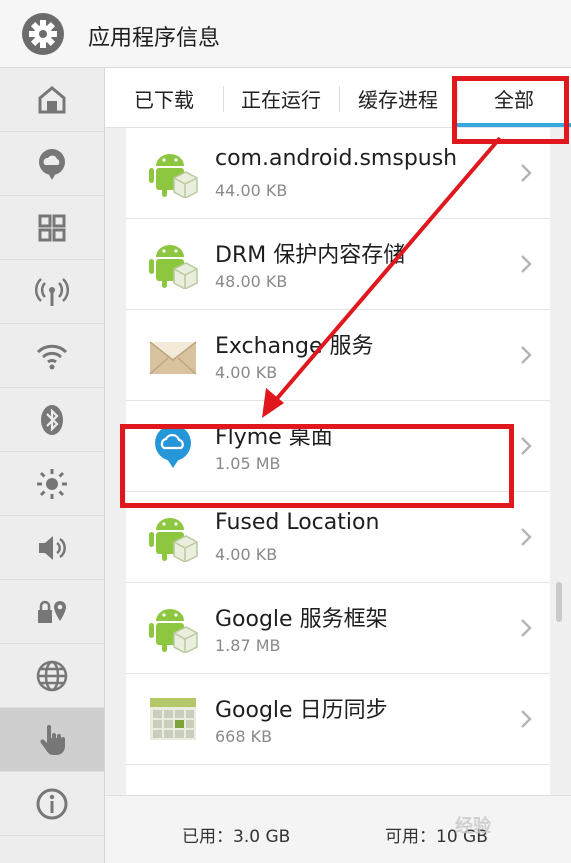 This screenshot has width=571, height=863. I want to click on page-title: 应用程序信息, so click(154, 38).